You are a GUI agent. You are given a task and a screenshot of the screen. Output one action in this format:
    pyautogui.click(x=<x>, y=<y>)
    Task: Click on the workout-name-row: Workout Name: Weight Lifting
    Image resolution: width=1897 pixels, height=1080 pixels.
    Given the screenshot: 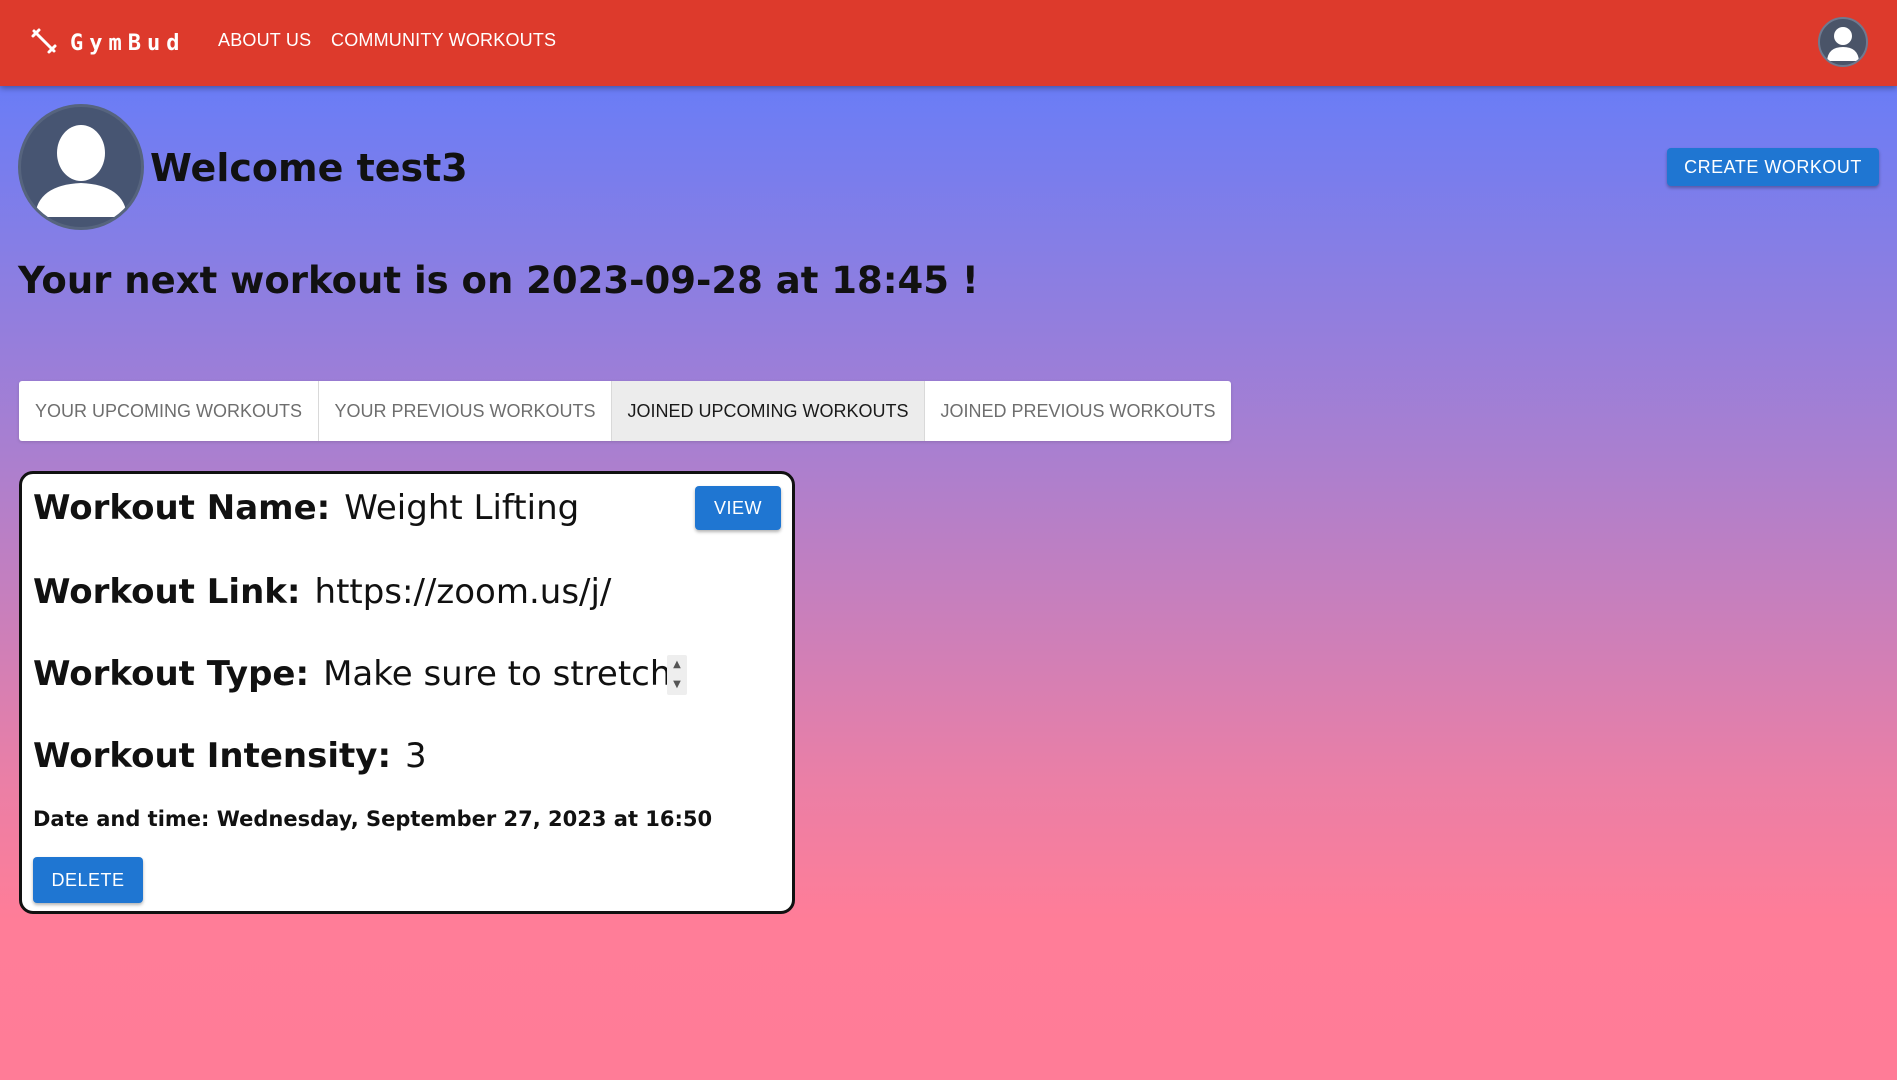 What is the action you would take?
    pyautogui.click(x=306, y=508)
    